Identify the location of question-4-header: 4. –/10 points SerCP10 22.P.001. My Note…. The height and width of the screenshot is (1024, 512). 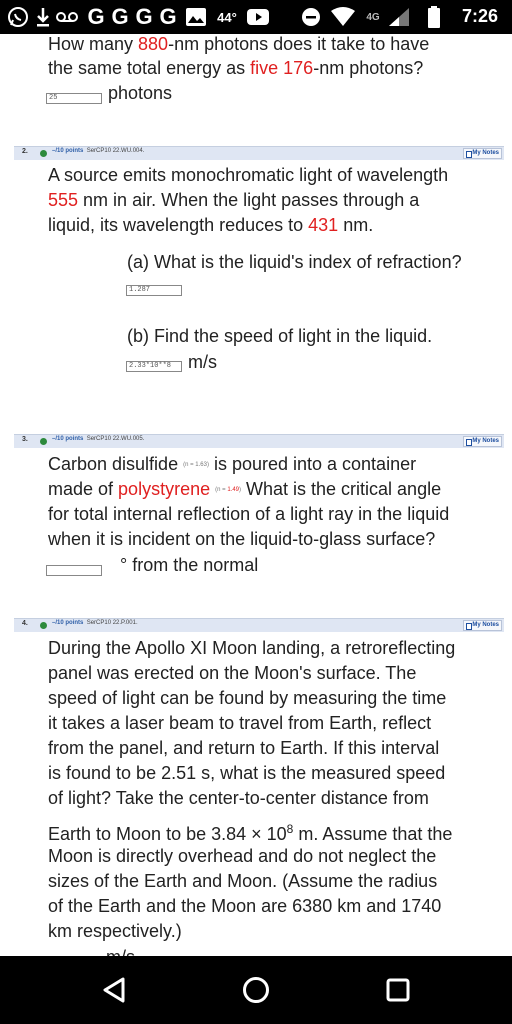
(259, 625).